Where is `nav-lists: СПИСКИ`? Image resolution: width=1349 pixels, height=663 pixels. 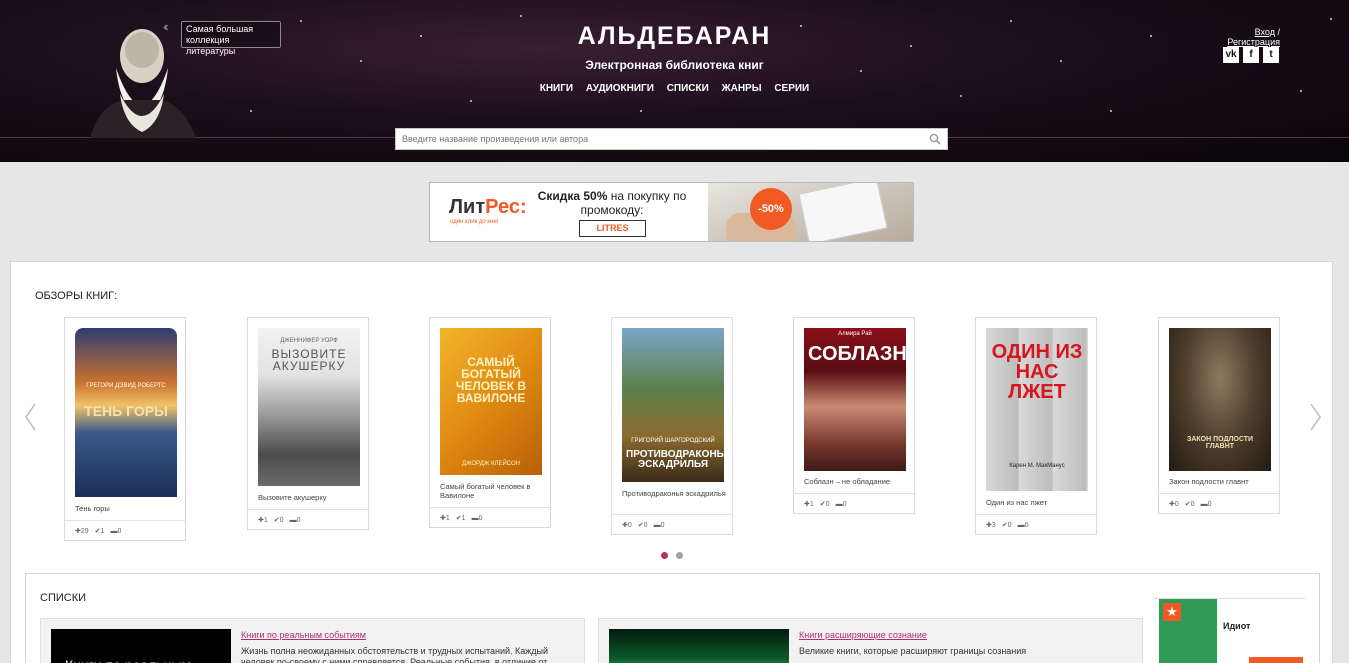
nav-lists: СПИСКИ is located at coordinates (688, 88).